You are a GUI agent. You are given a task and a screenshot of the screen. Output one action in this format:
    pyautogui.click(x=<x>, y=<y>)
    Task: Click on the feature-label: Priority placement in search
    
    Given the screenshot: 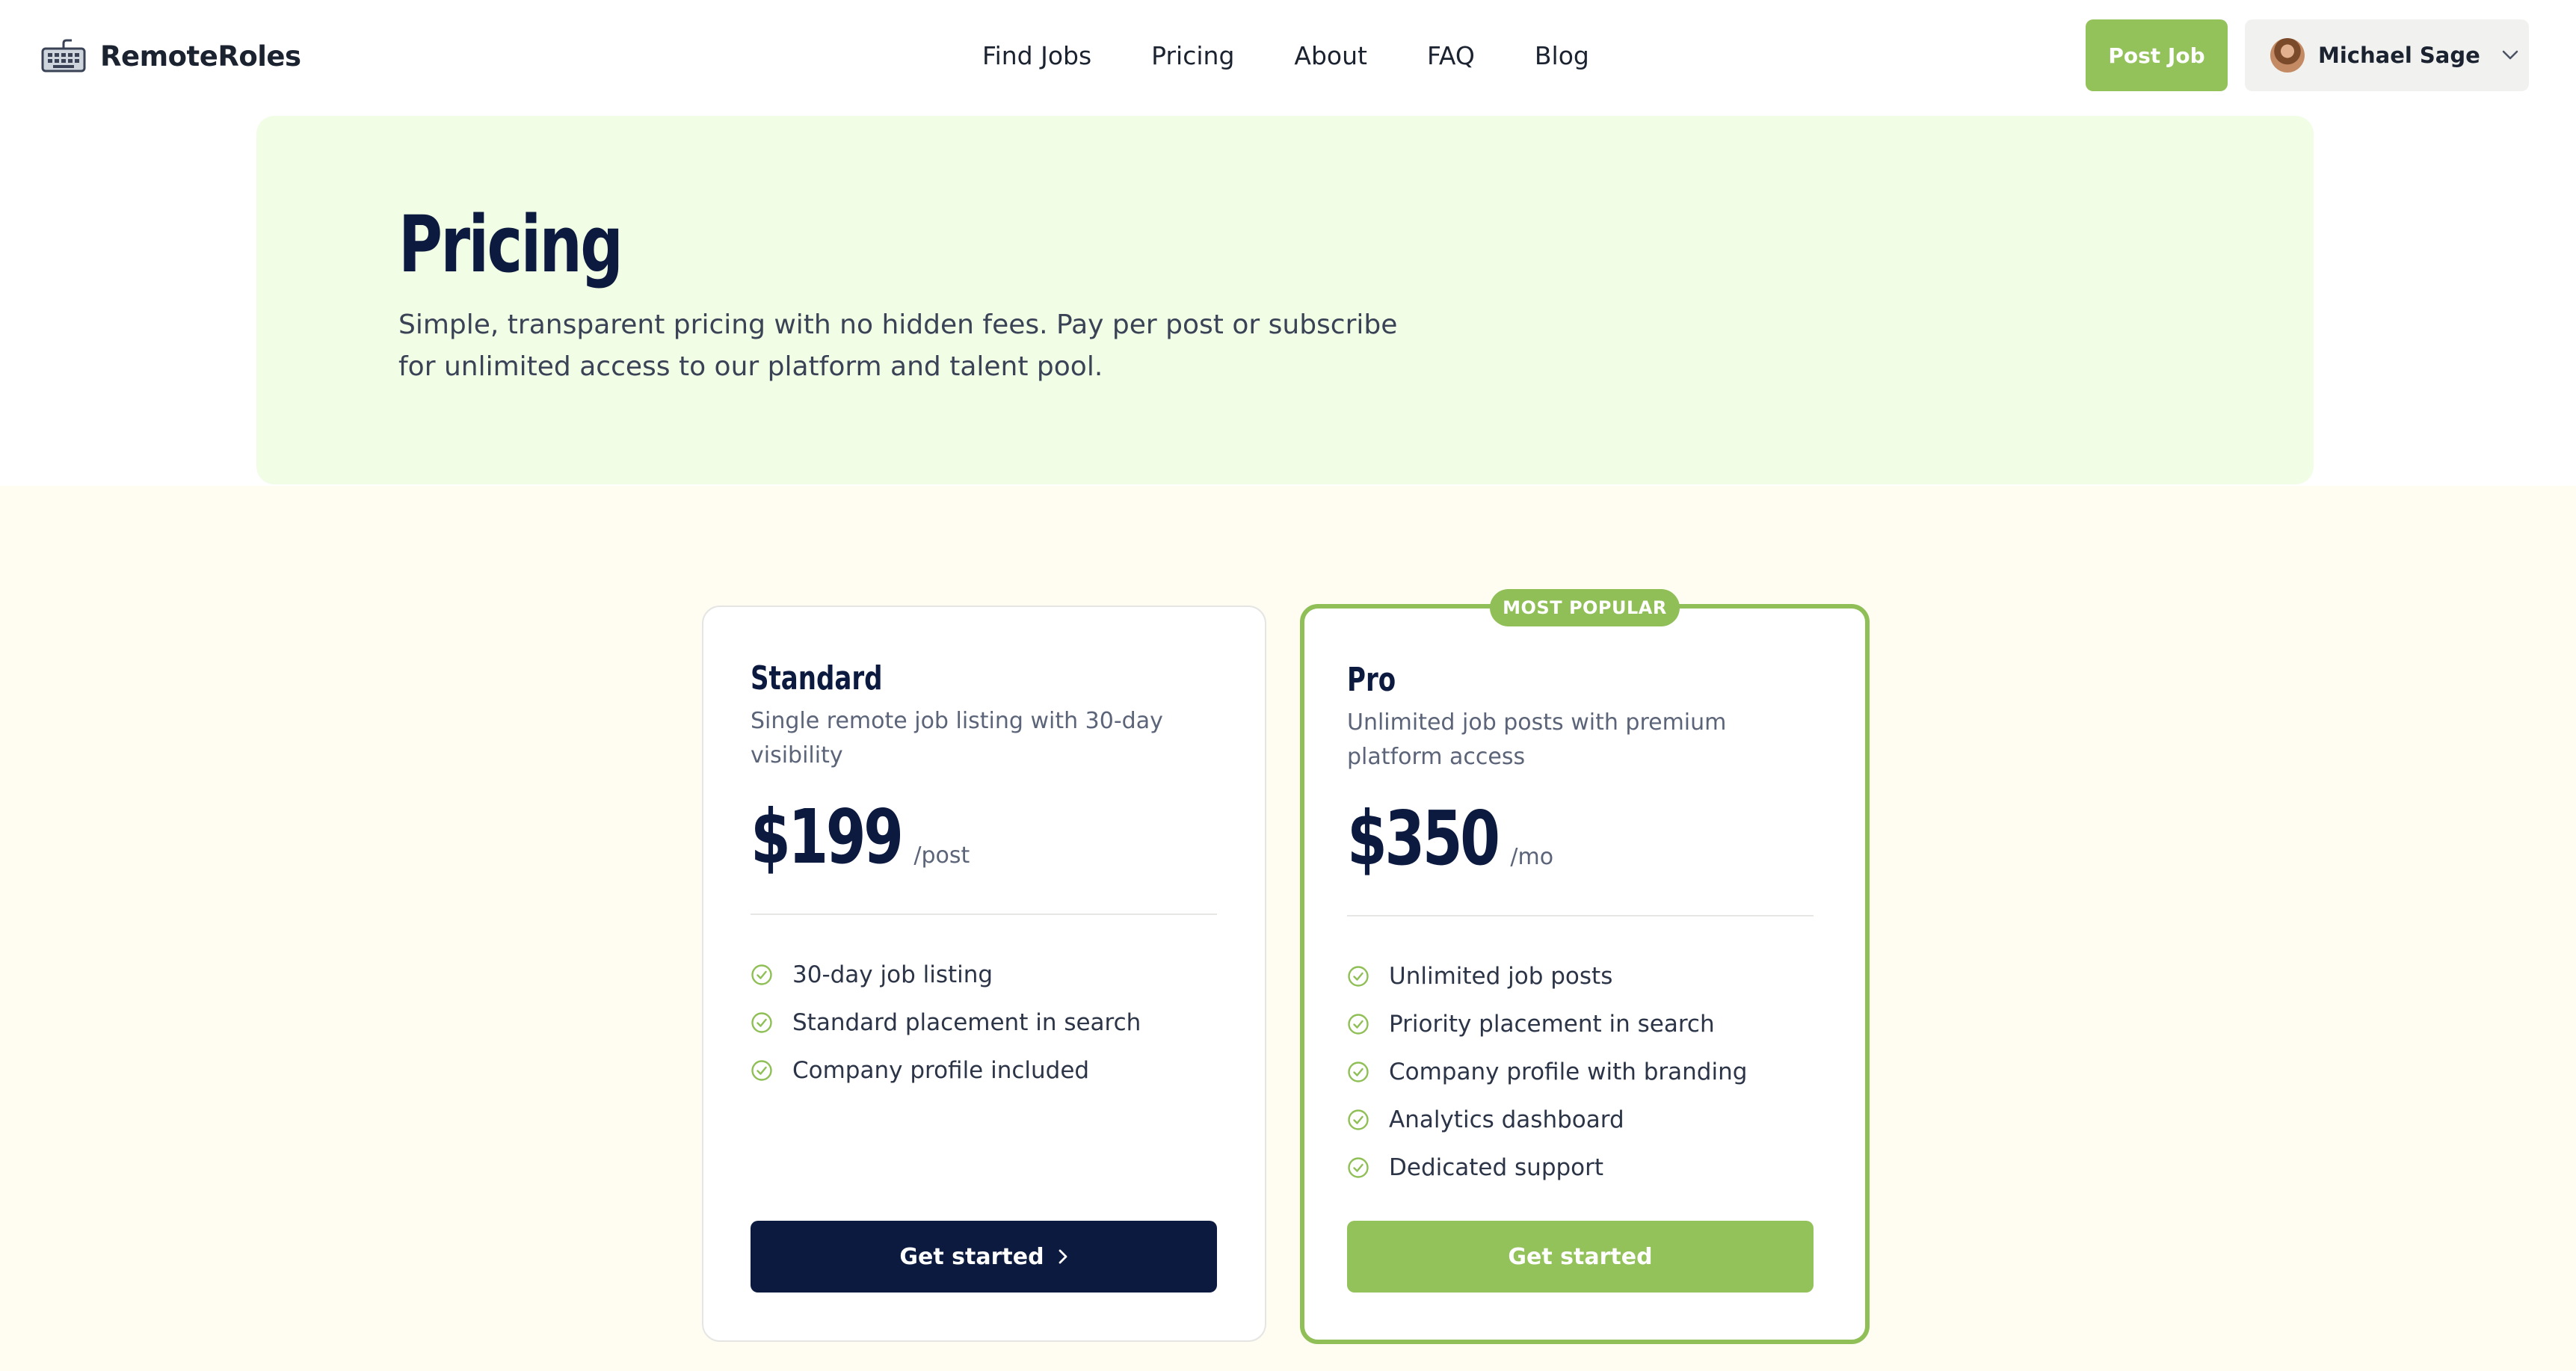 What is the action you would take?
    pyautogui.click(x=1552, y=1025)
    